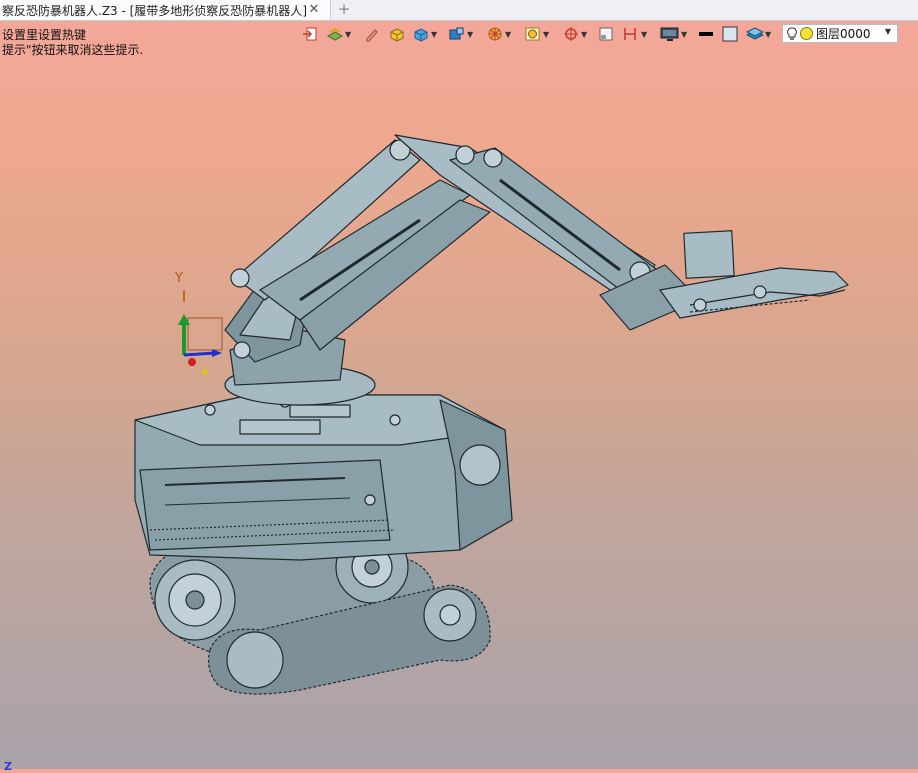 Image resolution: width=918 pixels, height=773 pixels. I want to click on pencil-icon, so click(372, 35).